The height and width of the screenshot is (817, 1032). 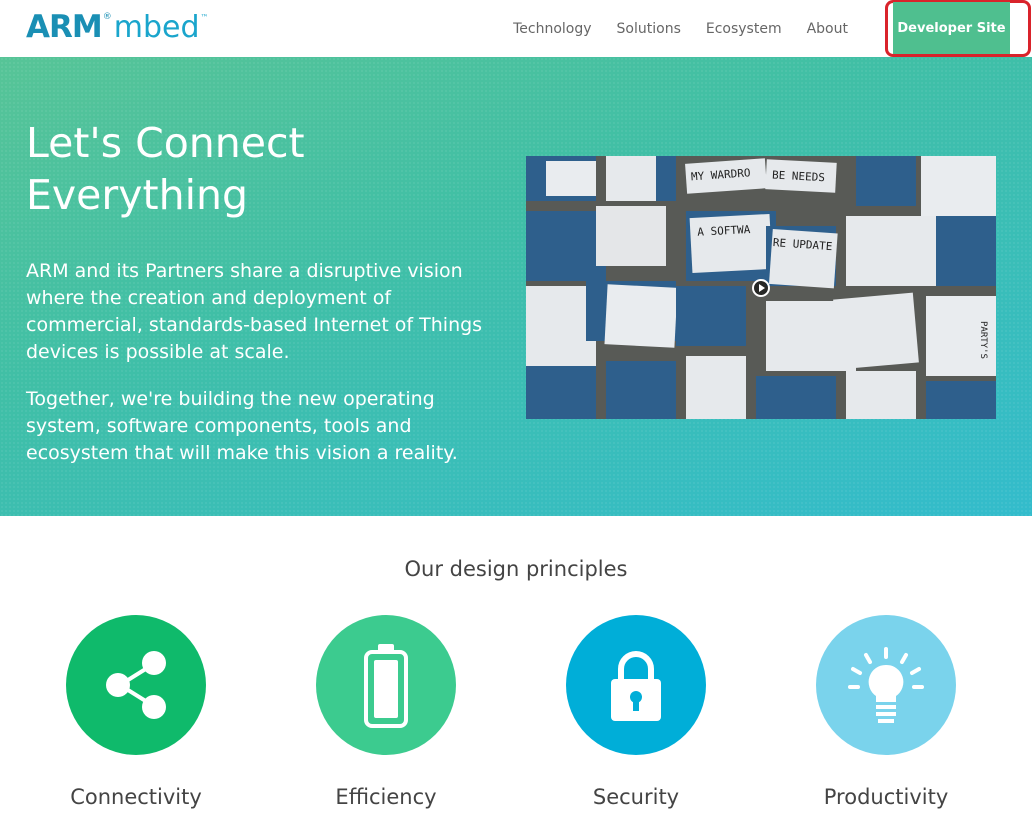 What do you see at coordinates (136, 797) in the screenshot?
I see `connectivity-label: Connectivity` at bounding box center [136, 797].